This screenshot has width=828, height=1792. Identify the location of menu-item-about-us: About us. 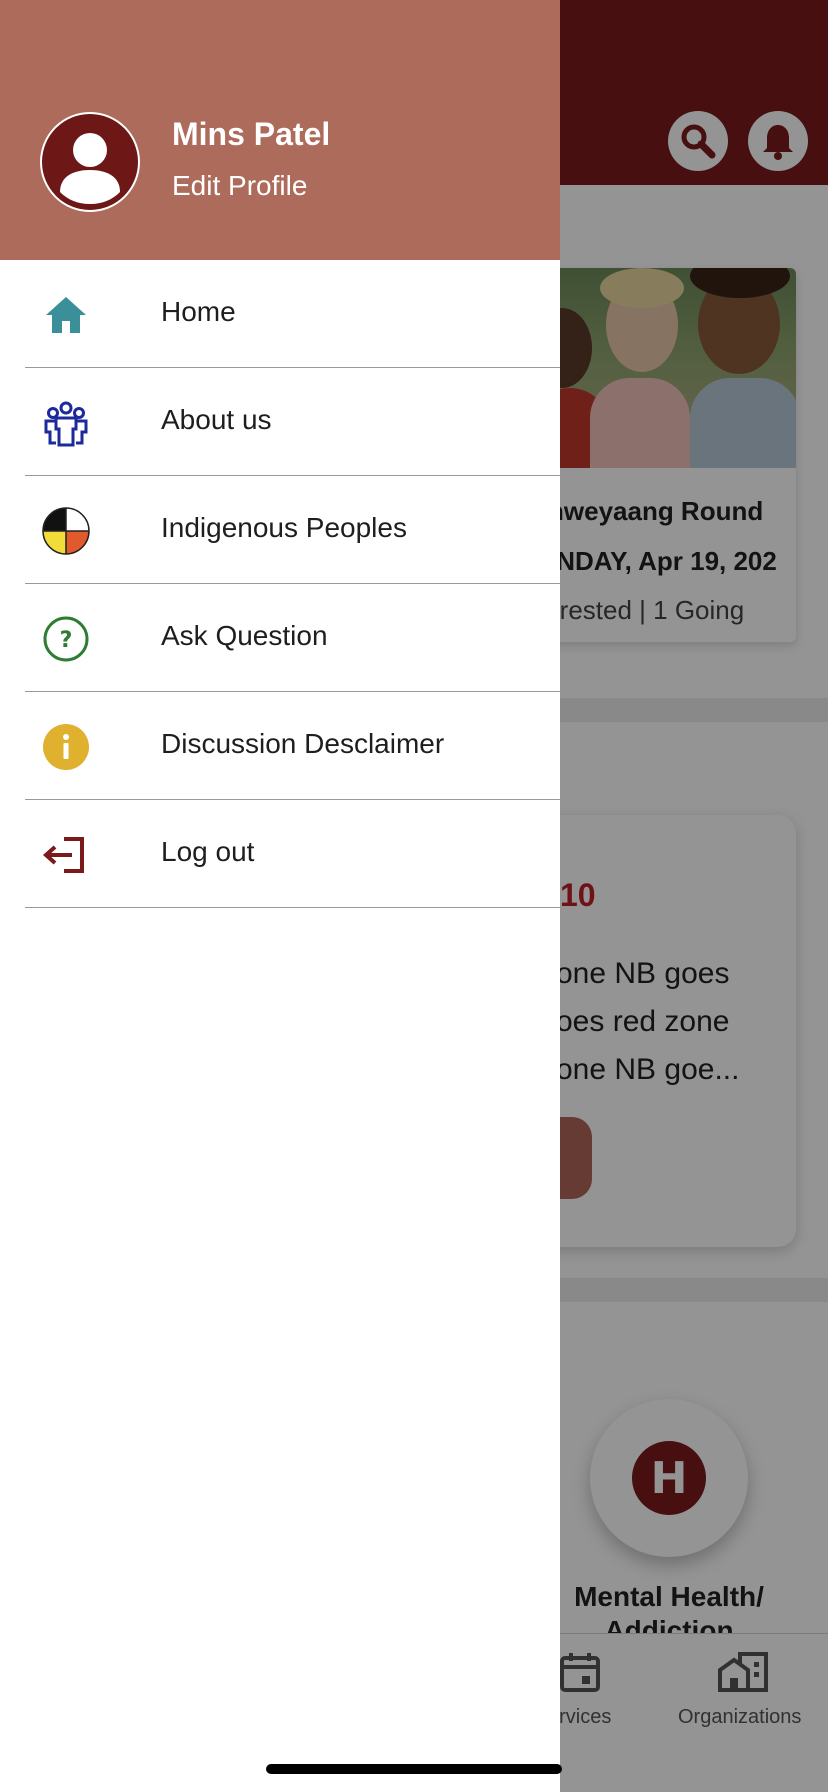
(280, 422).